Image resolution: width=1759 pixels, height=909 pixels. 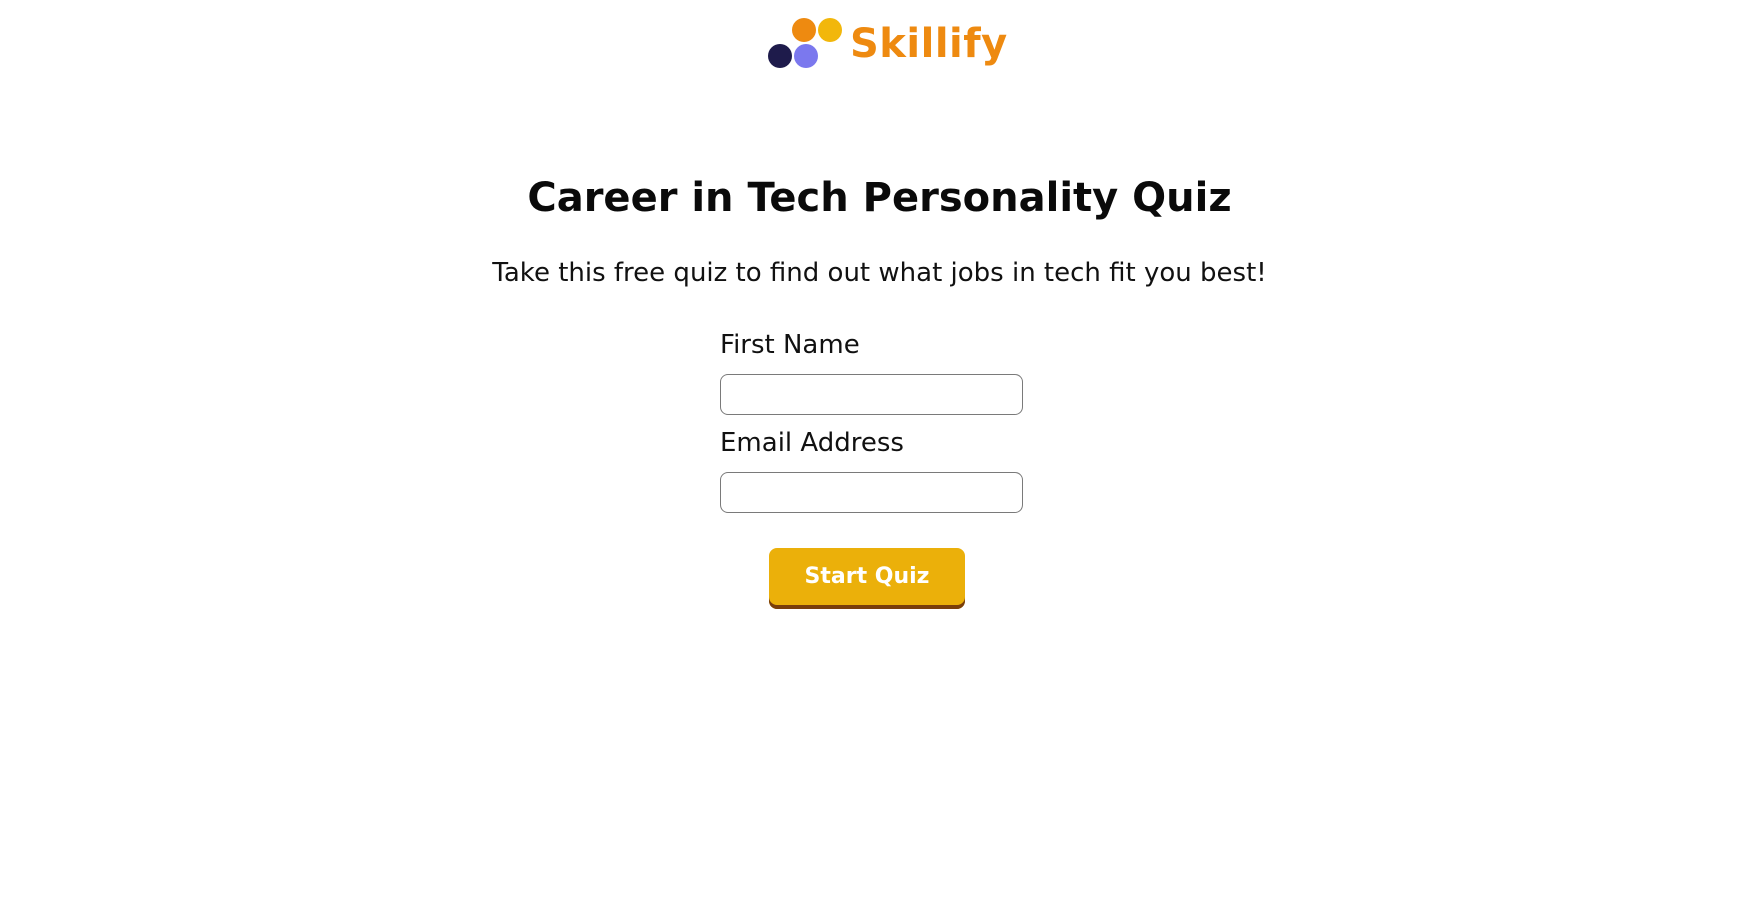 What do you see at coordinates (830, 30) in the screenshot?
I see `logo-dot-yellow` at bounding box center [830, 30].